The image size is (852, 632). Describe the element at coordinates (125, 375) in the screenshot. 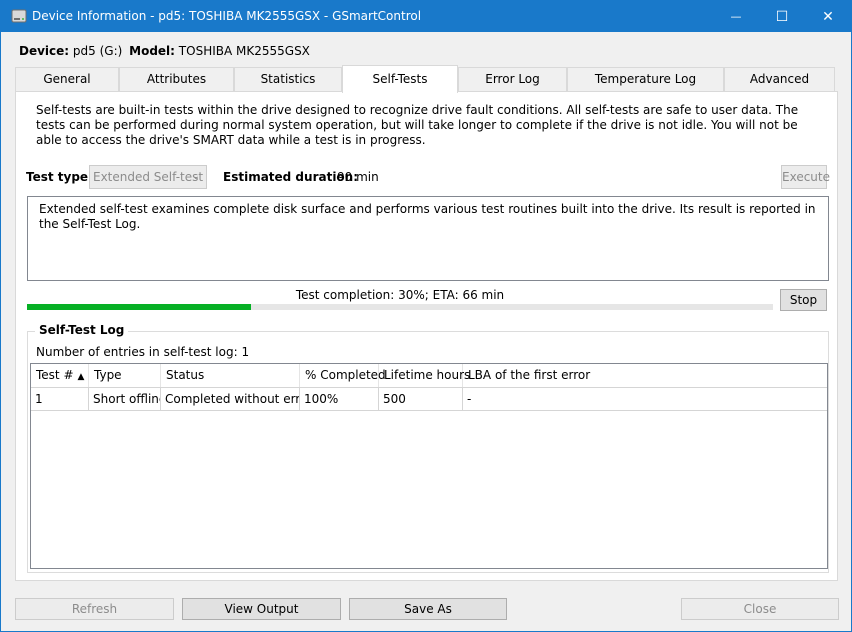

I see `column-header-type: Type` at that location.